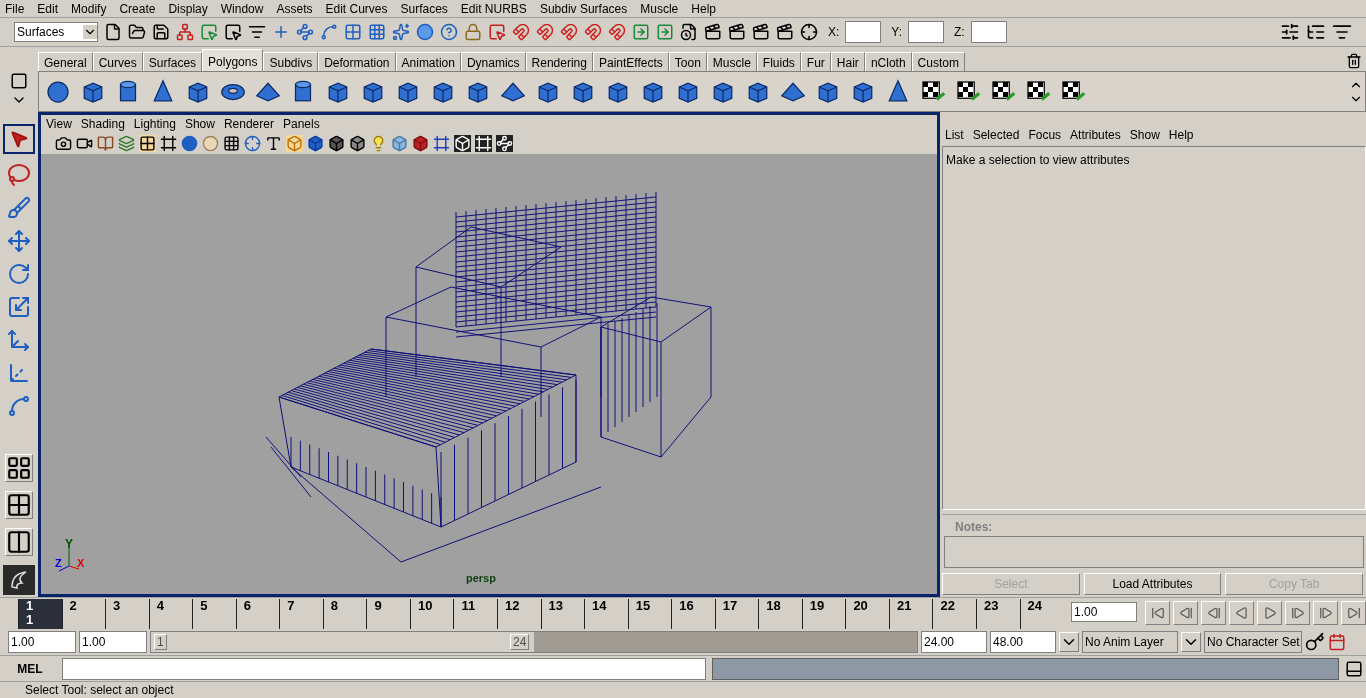 The width and height of the screenshot is (1366, 698). What do you see at coordinates (441, 143) in the screenshot?
I see `isolate-icon` at bounding box center [441, 143].